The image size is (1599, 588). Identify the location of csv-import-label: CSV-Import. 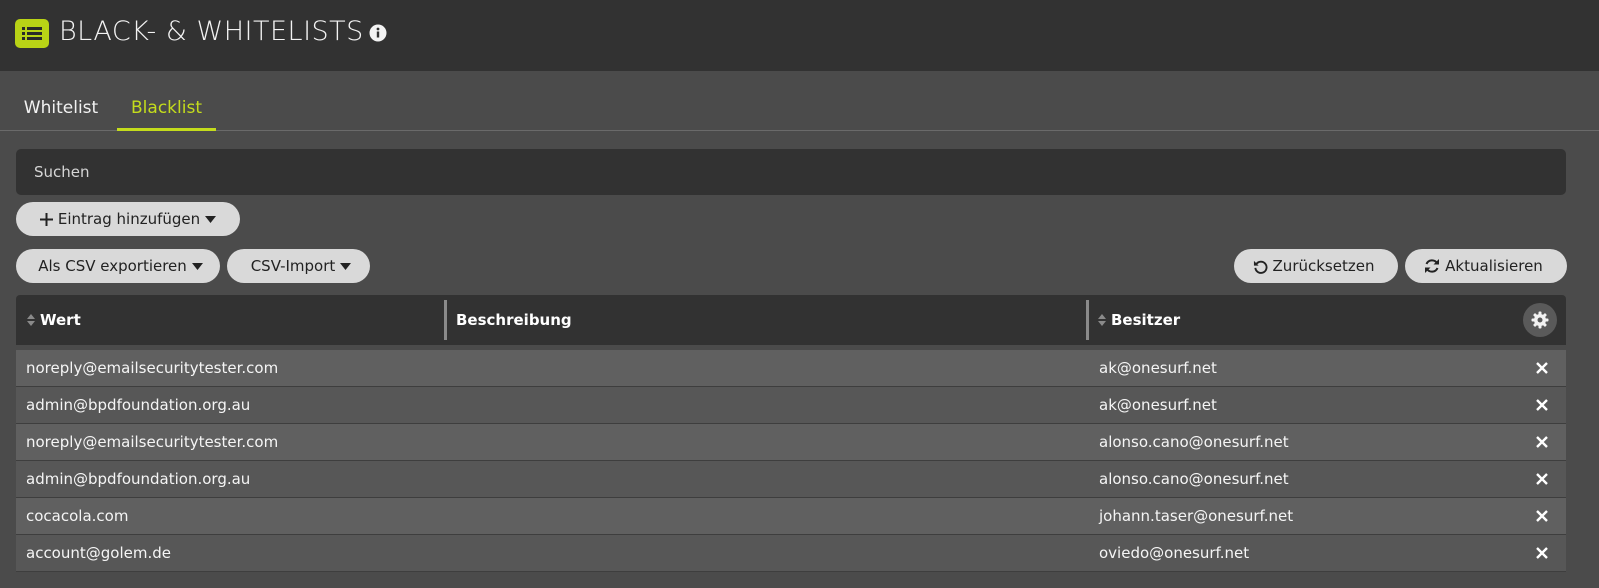
(293, 266).